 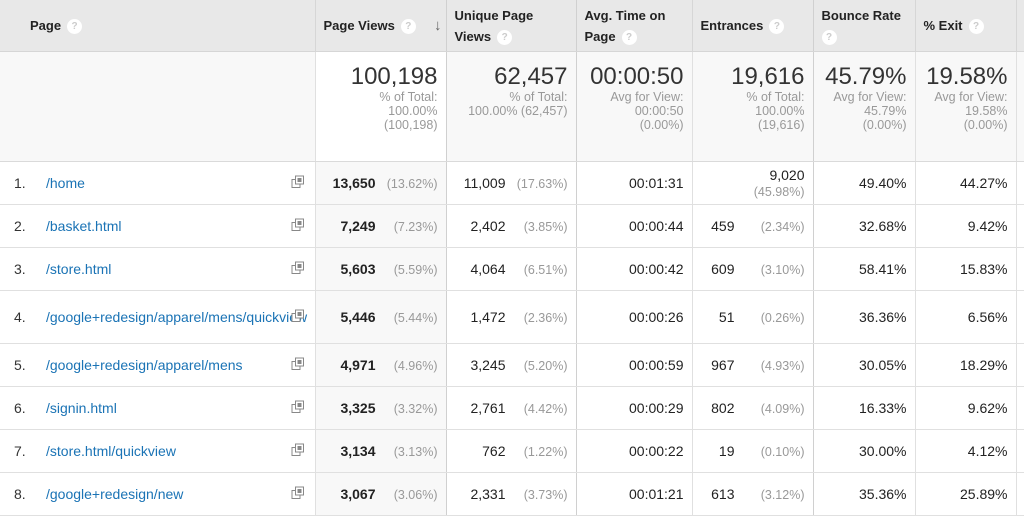 I want to click on page-link: /google+redesign/apparel/mens, so click(x=144, y=365).